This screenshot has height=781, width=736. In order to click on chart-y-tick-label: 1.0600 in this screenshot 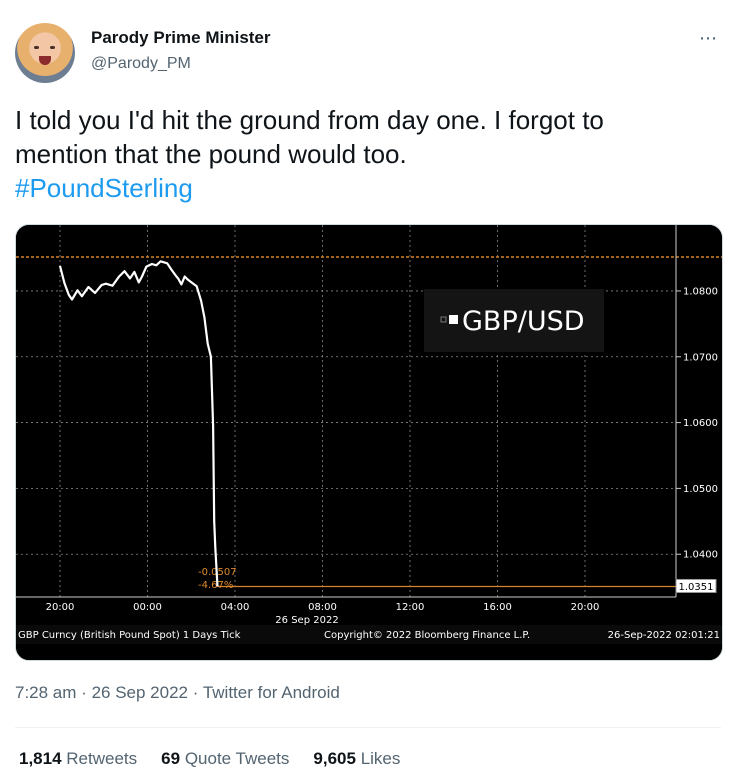, I will do `click(700, 423)`.